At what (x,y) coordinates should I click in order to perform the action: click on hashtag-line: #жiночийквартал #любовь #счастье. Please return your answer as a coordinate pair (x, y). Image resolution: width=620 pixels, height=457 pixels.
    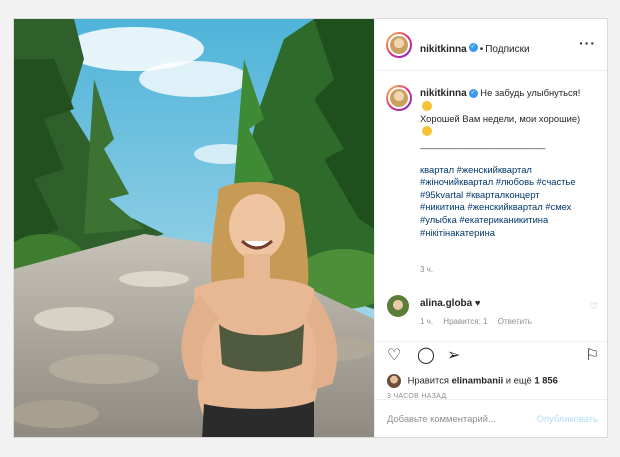
    Looking at the image, I should click on (510, 182).